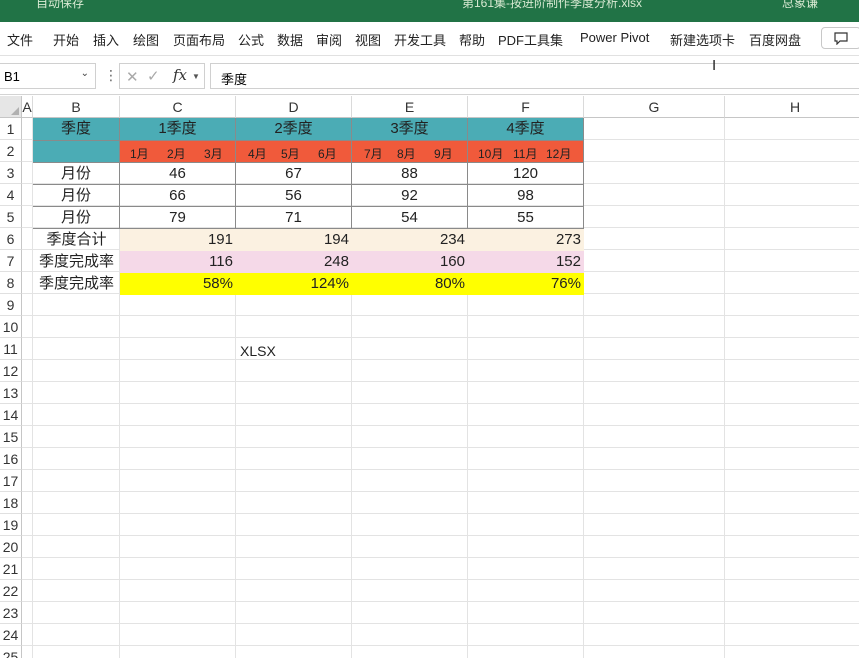 This screenshot has height=658, width=859. I want to click on value-cell: 98, so click(526, 196).